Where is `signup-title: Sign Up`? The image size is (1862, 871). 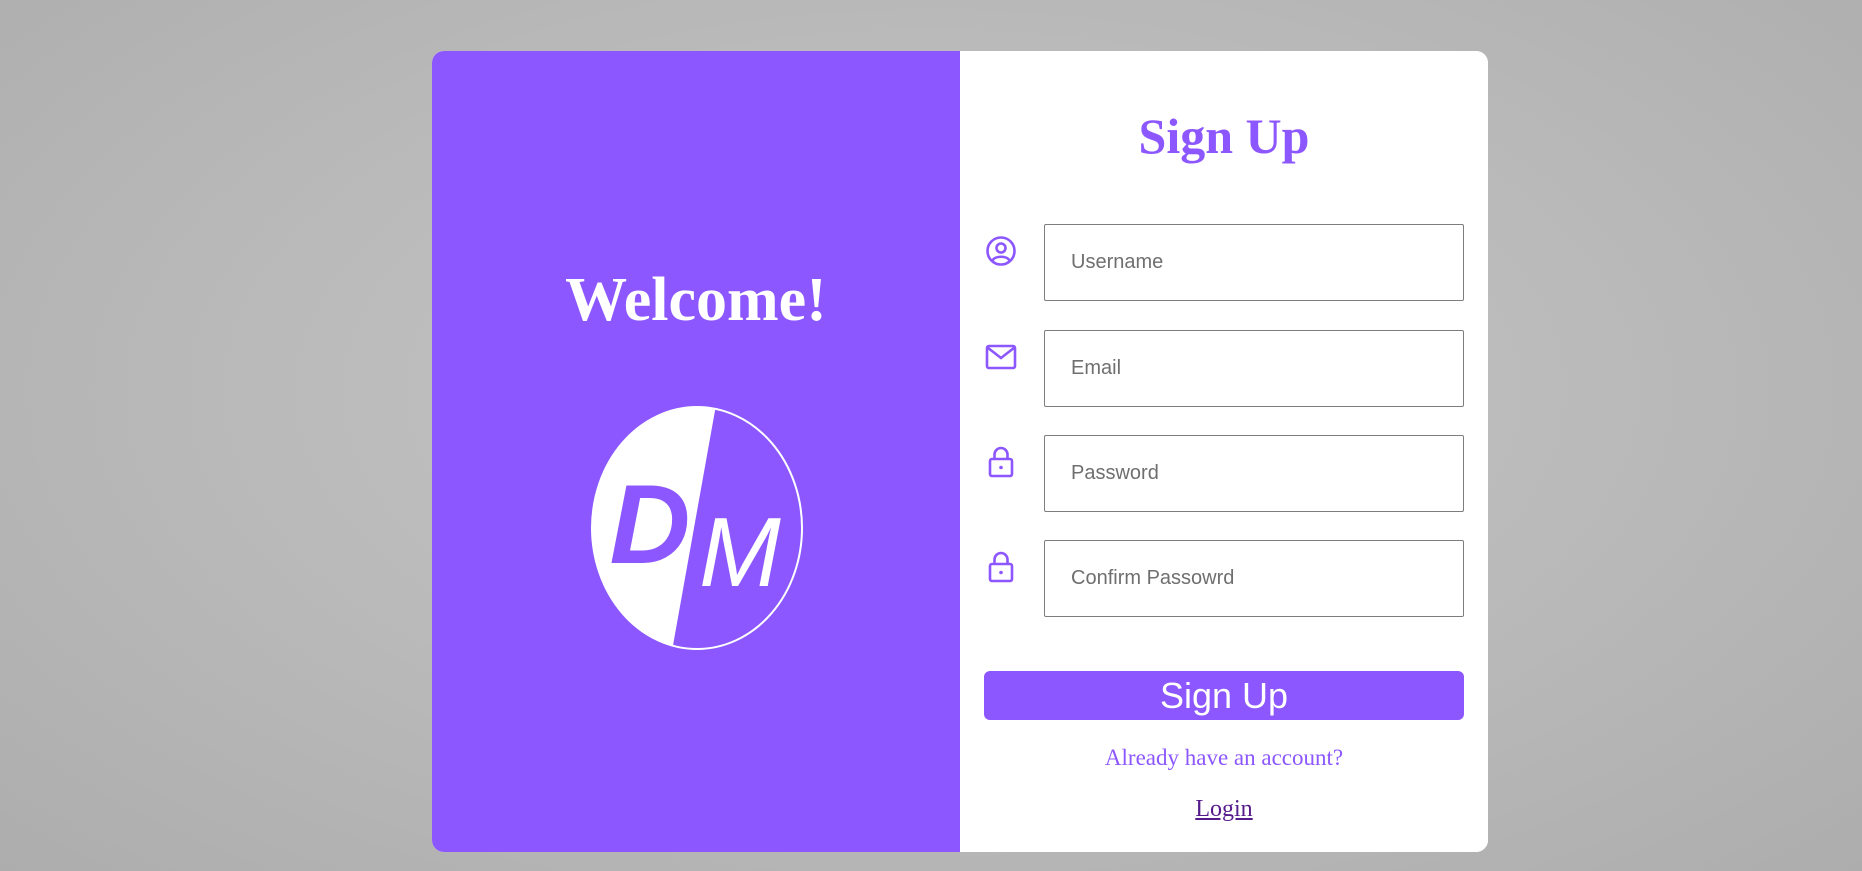 signup-title: Sign Up is located at coordinates (1224, 136).